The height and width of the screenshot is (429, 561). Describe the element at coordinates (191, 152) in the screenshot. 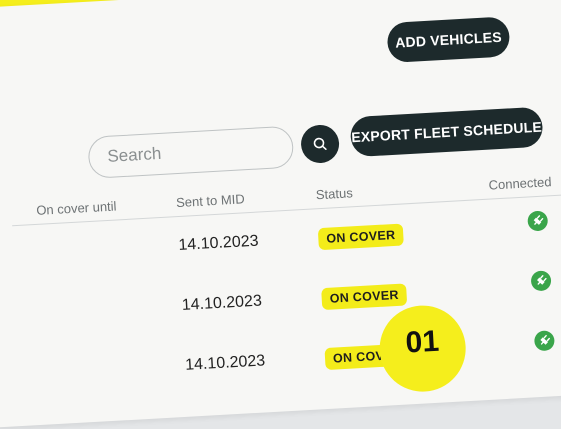

I see `search-input: Search` at that location.